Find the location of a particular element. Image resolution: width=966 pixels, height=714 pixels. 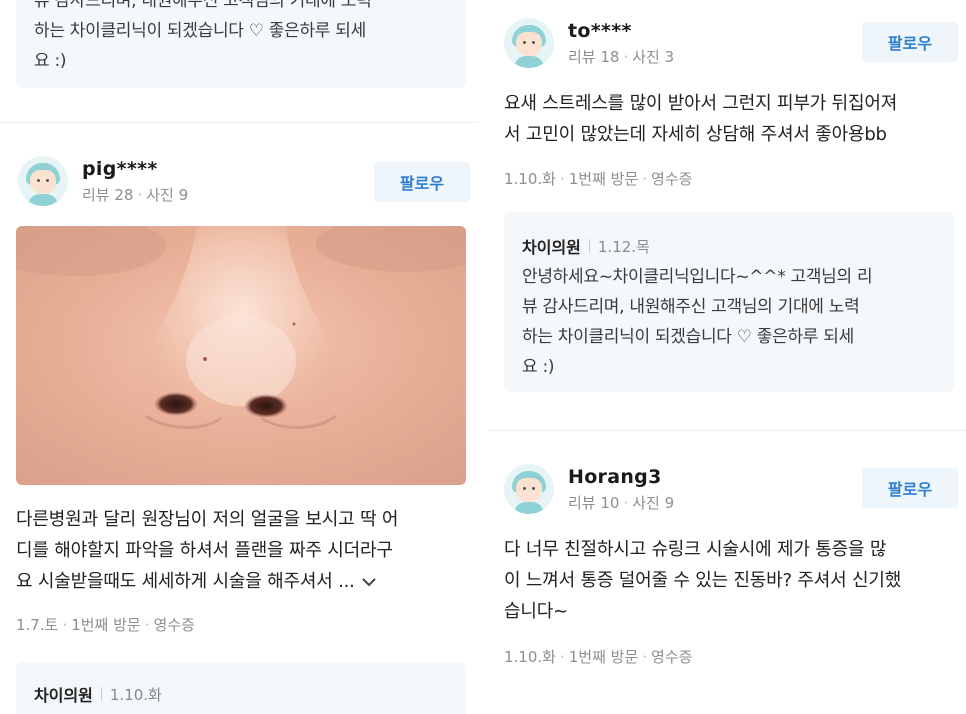

review-count: 리뷰 18 is located at coordinates (594, 56).